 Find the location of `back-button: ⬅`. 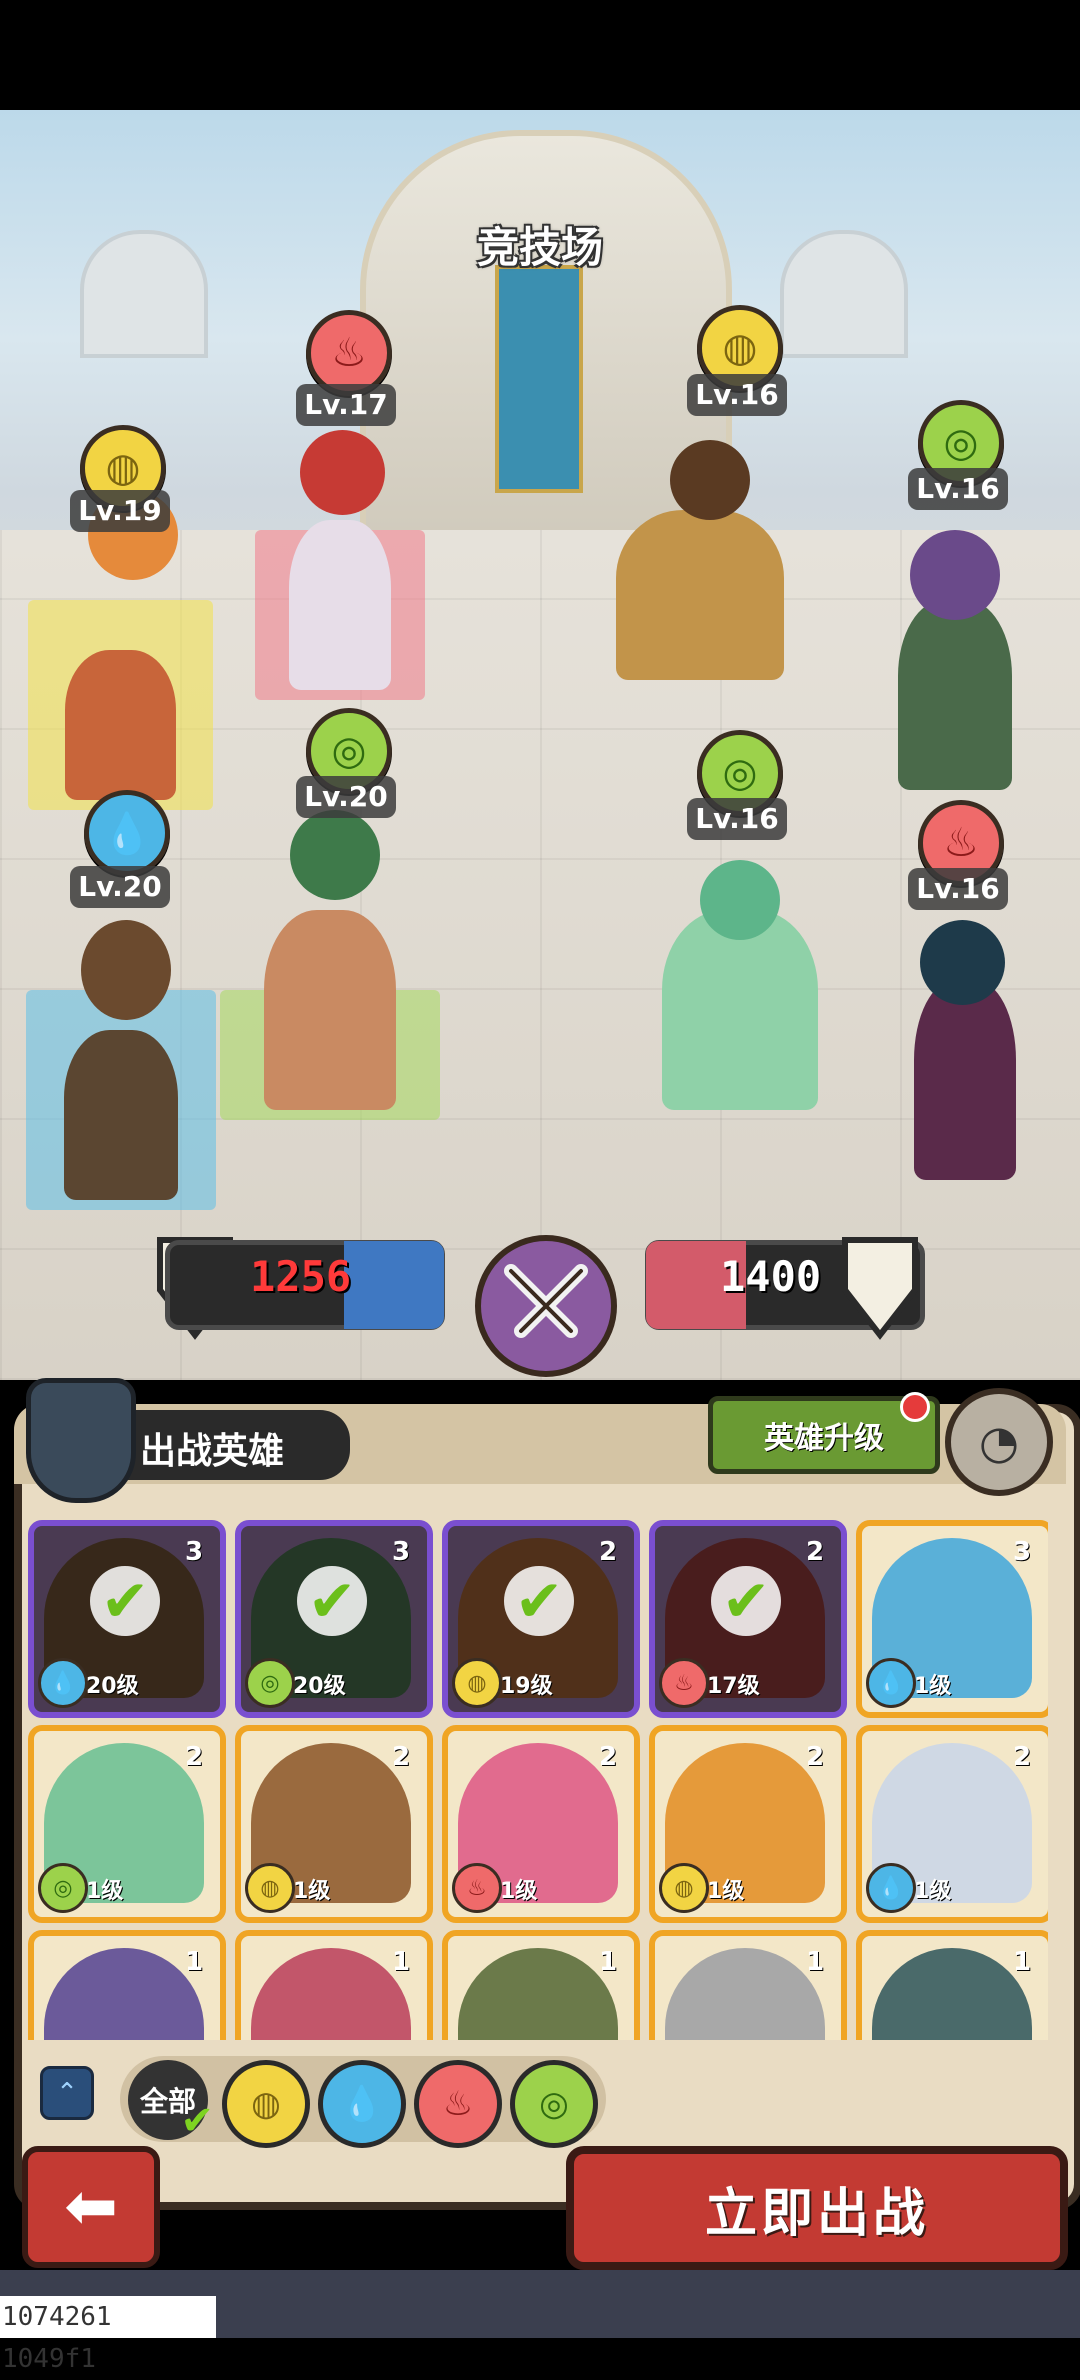

back-button: ⬅ is located at coordinates (91, 2207).